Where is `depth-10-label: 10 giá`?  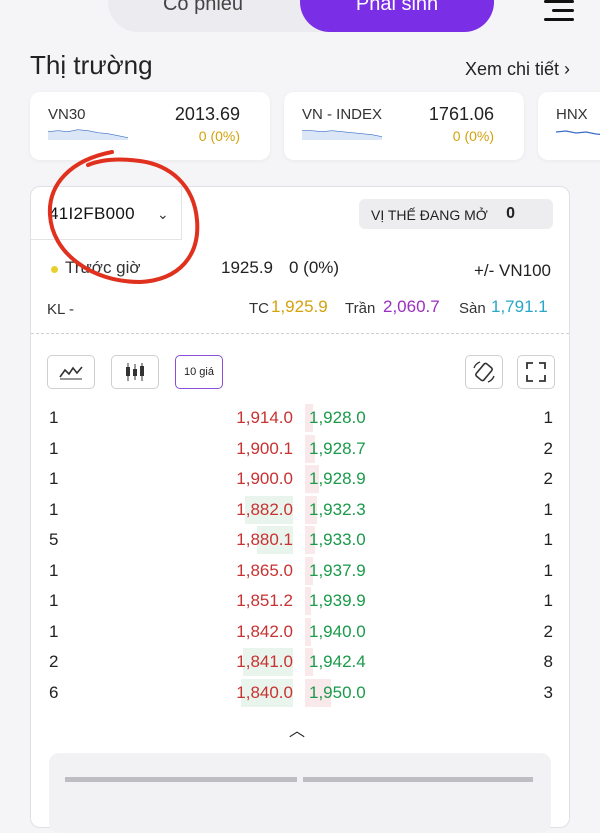
depth-10-label: 10 giá is located at coordinates (199, 372).